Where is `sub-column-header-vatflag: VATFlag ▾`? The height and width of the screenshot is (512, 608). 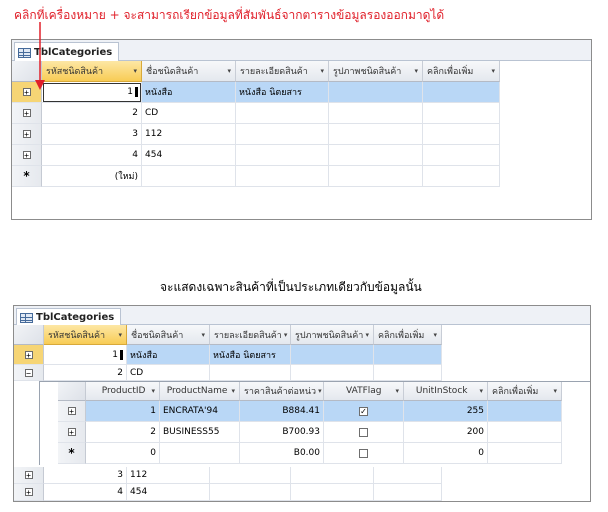
sub-column-header-vatflag: VATFlag ▾ is located at coordinates (364, 391).